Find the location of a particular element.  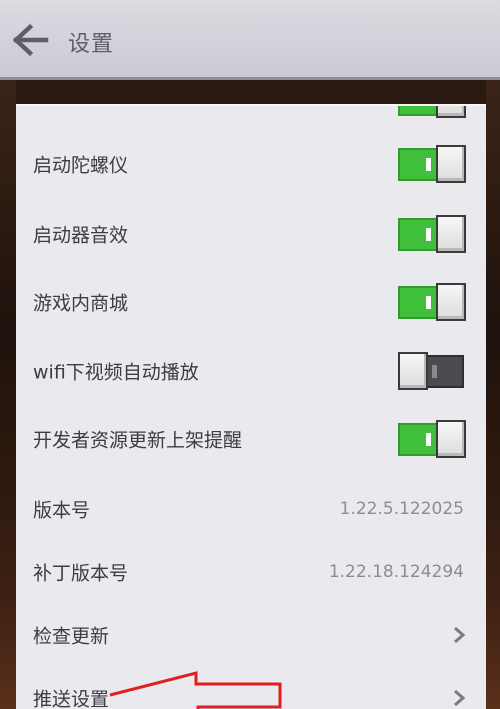

setting-row-version: 版本号 1.22.5.122025 is located at coordinates (251, 509).